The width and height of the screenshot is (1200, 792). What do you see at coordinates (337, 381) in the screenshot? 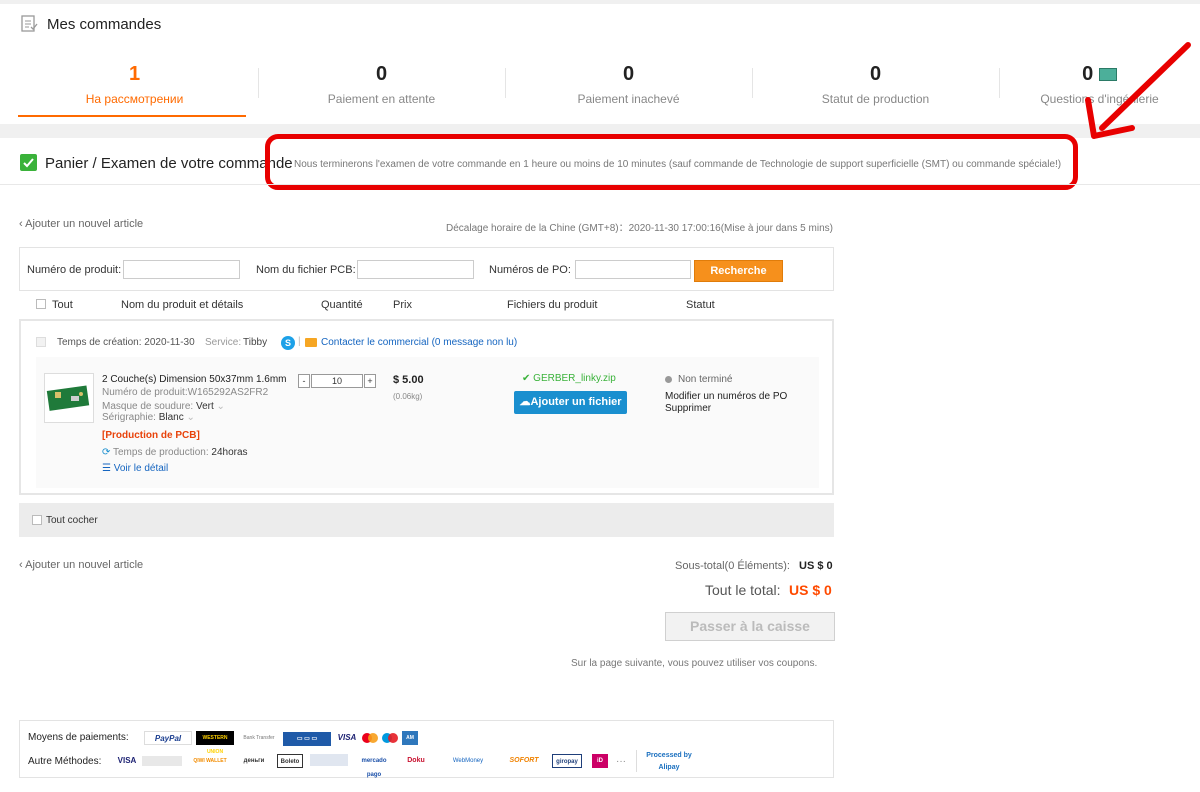
I see `quantity-input: 10` at bounding box center [337, 381].